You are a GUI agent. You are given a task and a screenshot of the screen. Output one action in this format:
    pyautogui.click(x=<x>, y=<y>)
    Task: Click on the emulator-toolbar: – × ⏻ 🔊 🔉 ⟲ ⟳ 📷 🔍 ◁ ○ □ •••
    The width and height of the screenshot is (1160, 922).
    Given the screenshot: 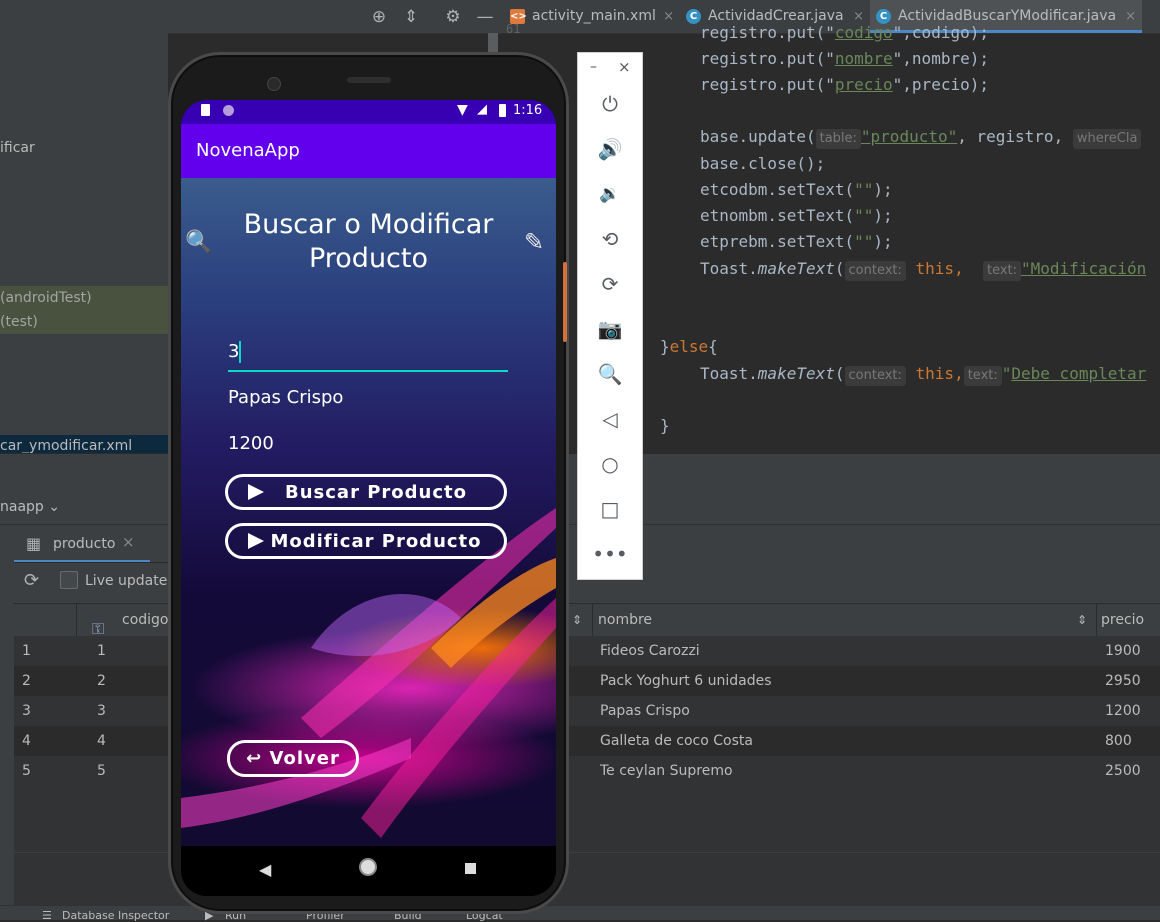 What is the action you would take?
    pyautogui.click(x=610, y=316)
    